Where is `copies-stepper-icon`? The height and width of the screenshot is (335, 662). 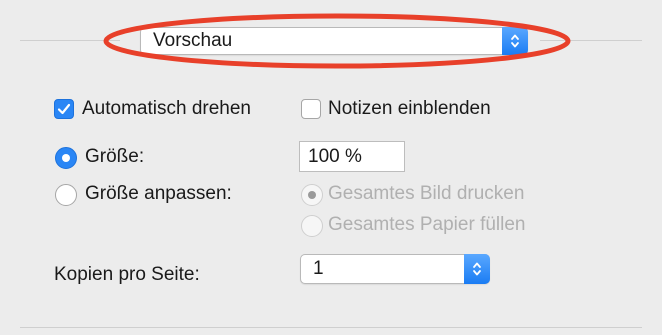 copies-stepper-icon is located at coordinates (477, 269).